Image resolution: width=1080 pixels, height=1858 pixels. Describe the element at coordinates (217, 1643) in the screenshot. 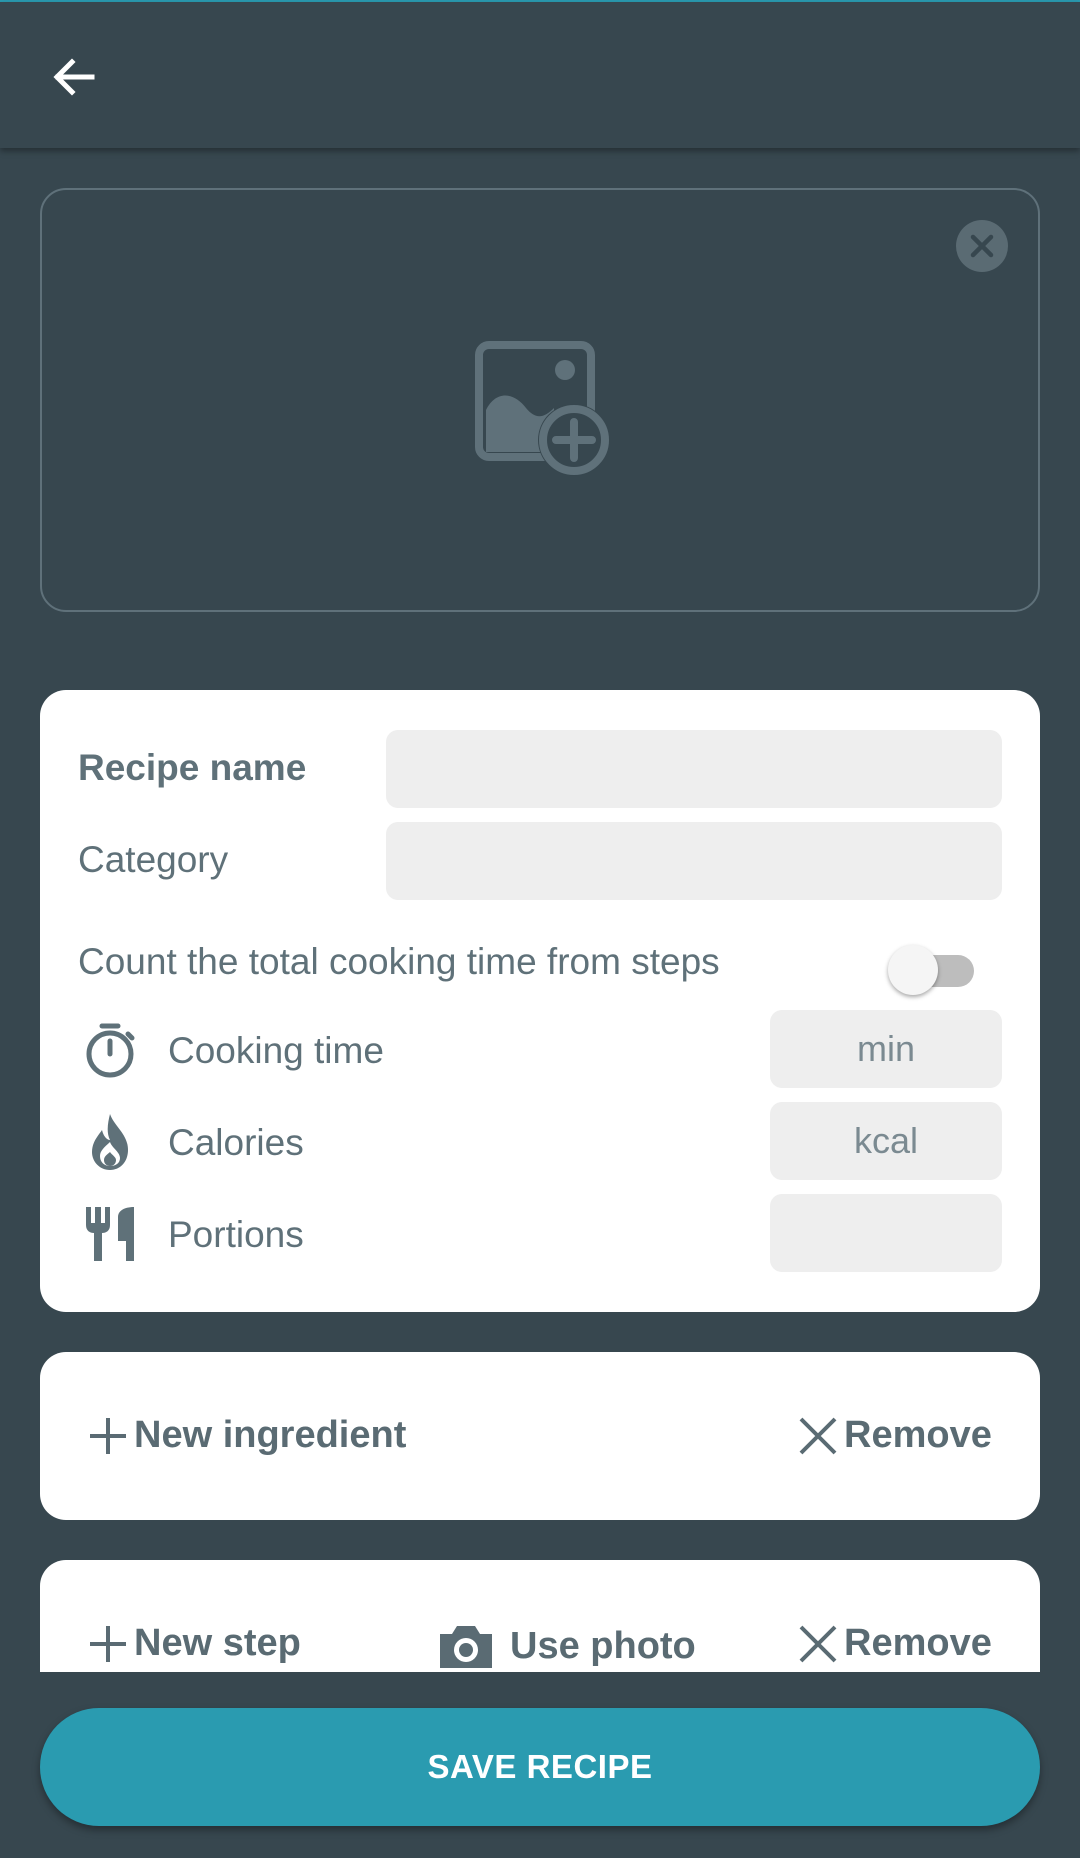

I see `new-step-label: New step` at that location.